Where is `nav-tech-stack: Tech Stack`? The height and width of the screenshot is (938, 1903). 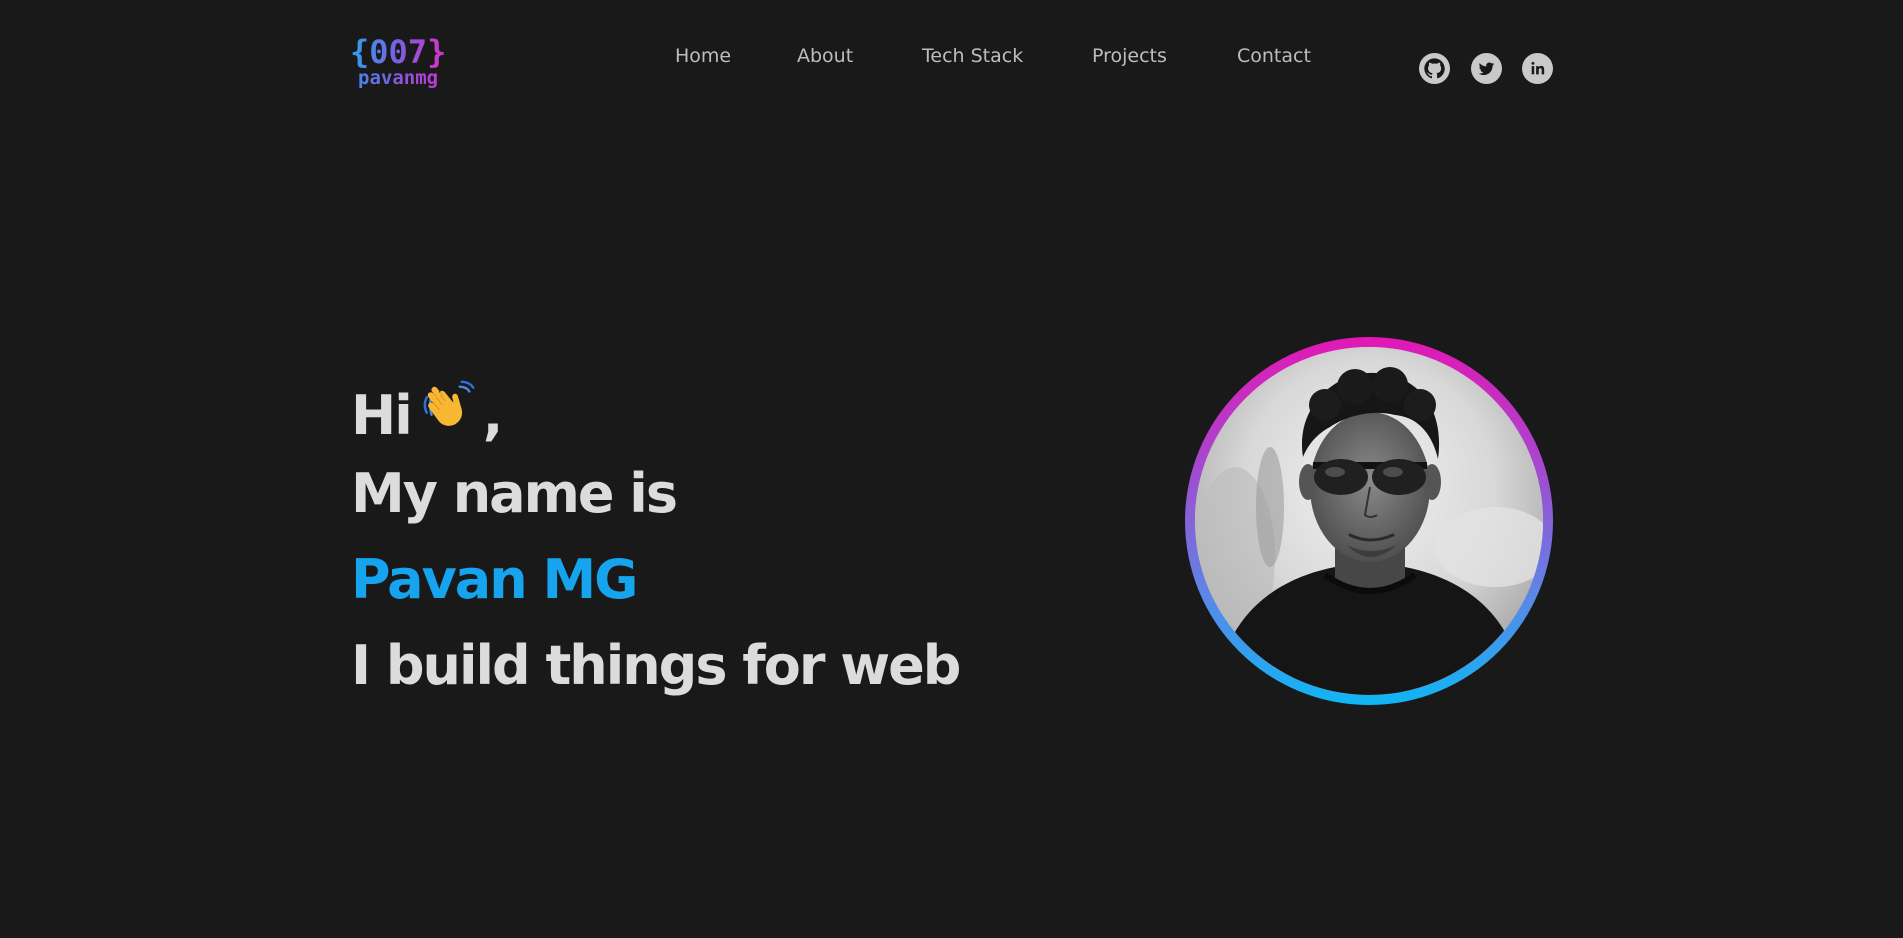
nav-tech-stack: Tech Stack is located at coordinates (972, 56).